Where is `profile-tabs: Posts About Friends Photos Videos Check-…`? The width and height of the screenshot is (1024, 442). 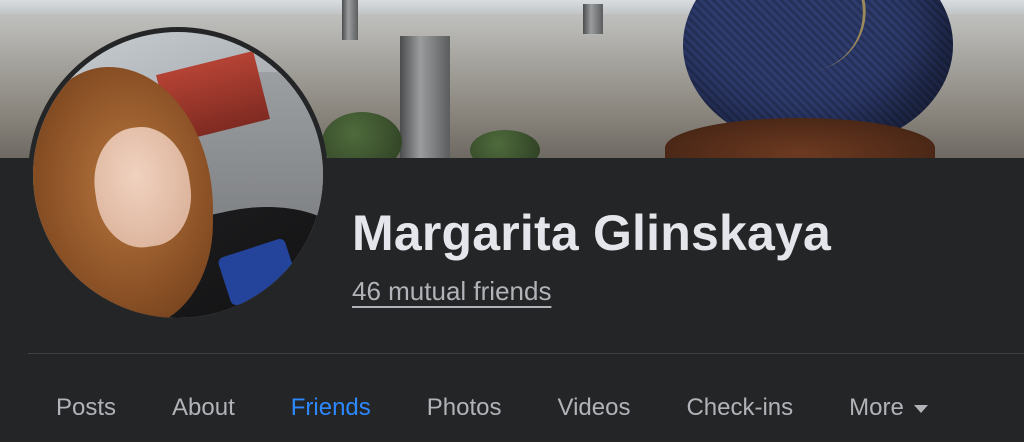 profile-tabs: Posts About Friends Photos Videos Check-… is located at coordinates (492, 408).